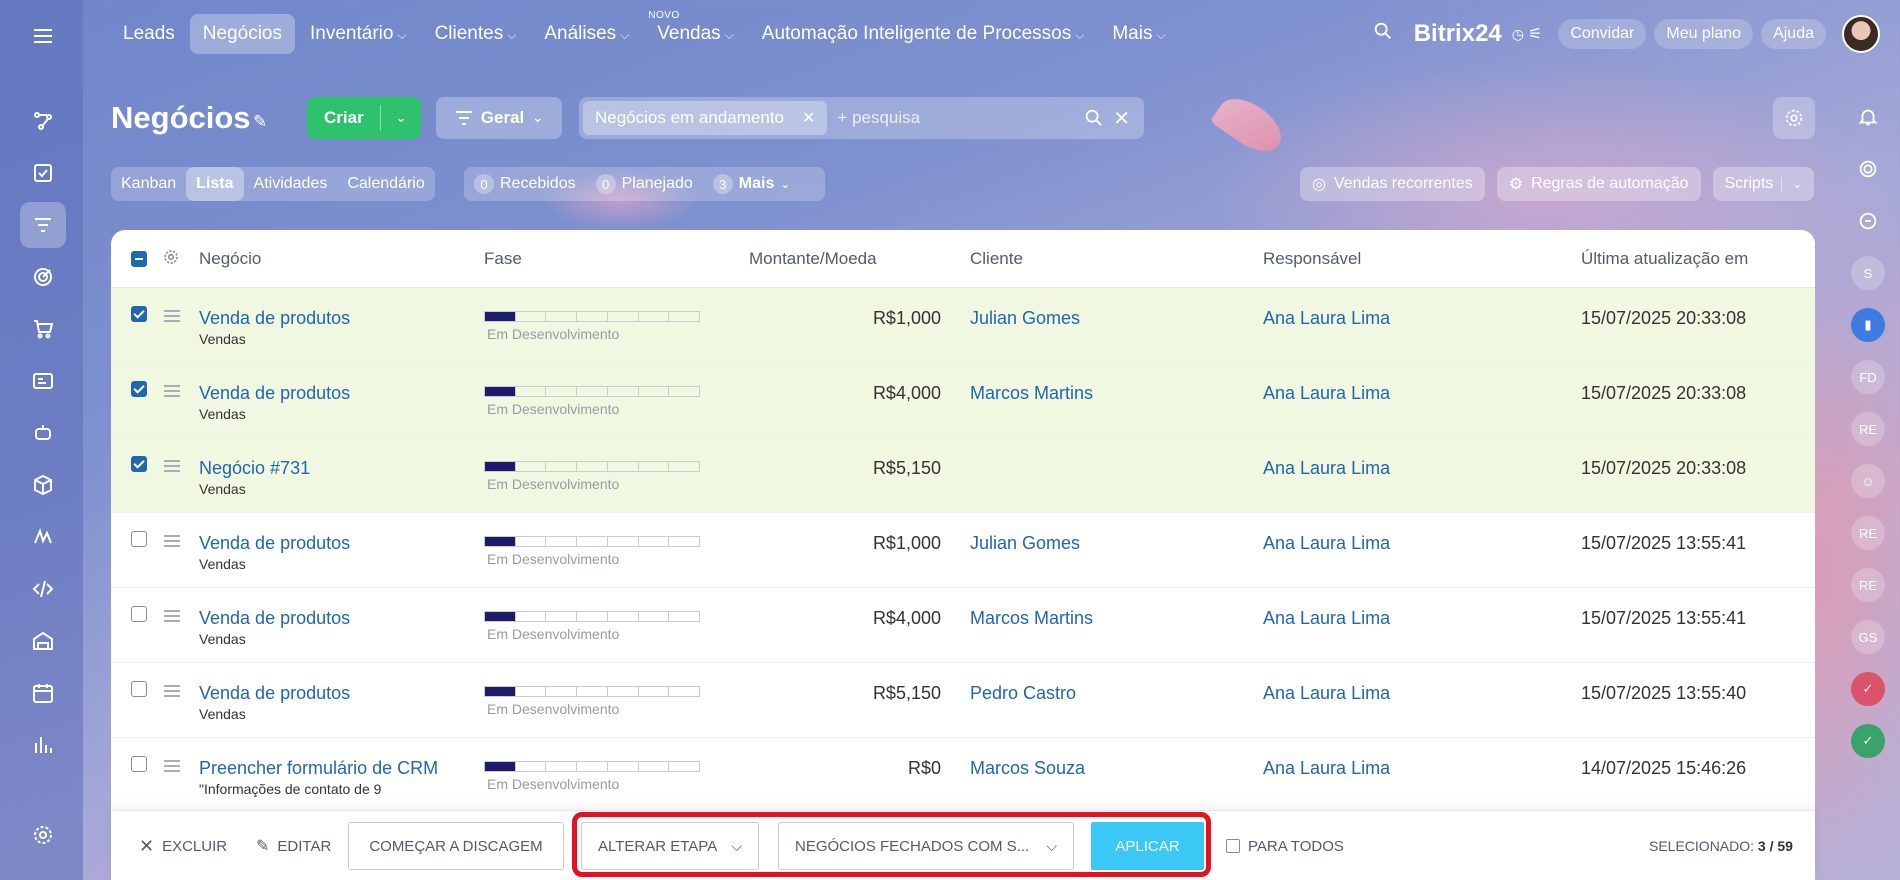  I want to click on clock-icon: ◷, so click(1518, 34).